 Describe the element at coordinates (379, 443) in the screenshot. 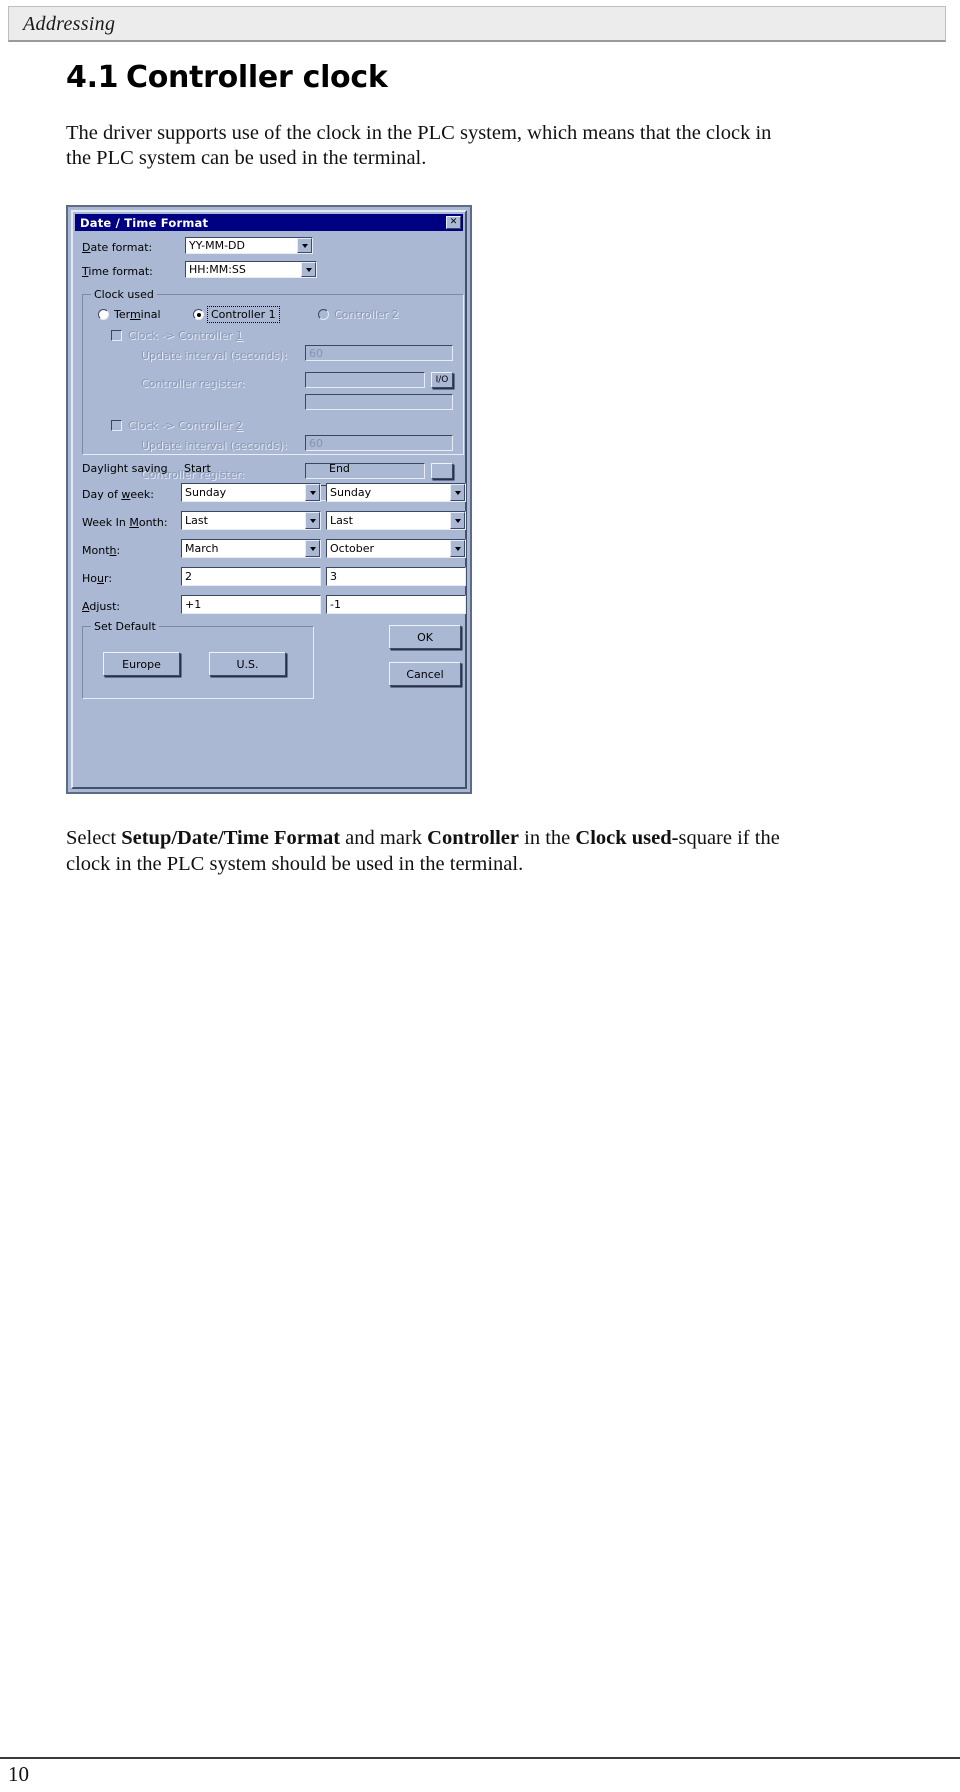

I see `update-interval-2-input: 60` at that location.